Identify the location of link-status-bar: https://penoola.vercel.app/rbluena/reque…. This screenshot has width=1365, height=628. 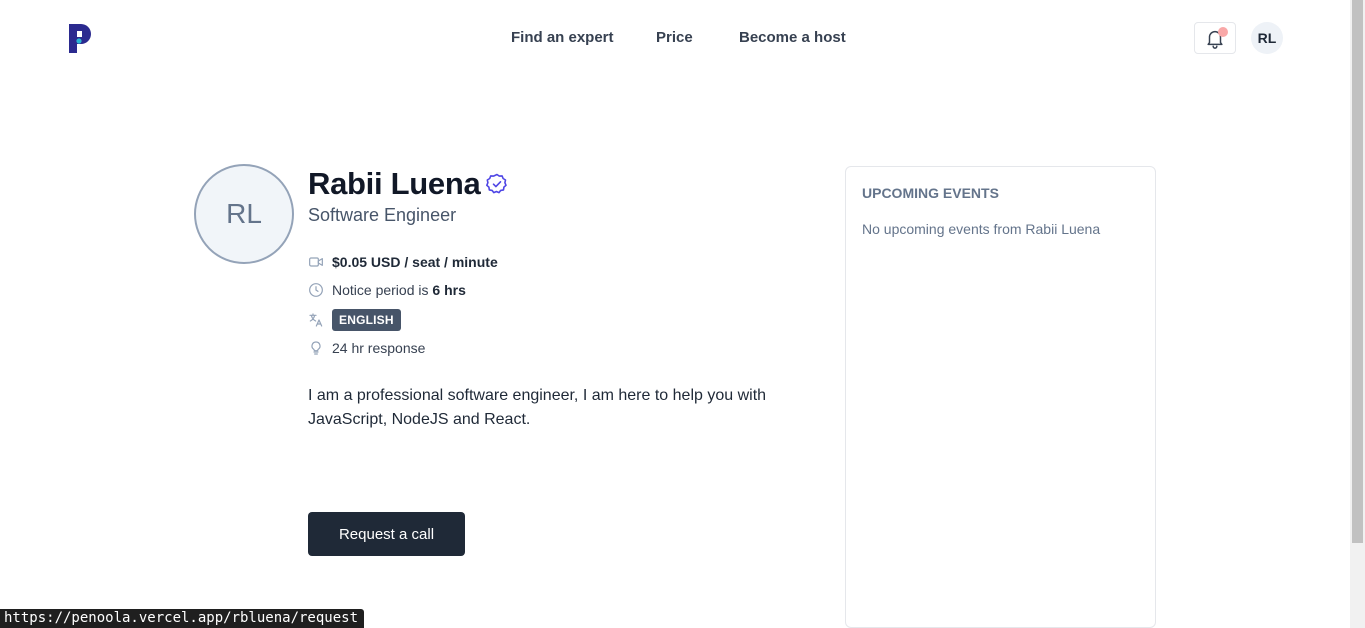
(182, 618).